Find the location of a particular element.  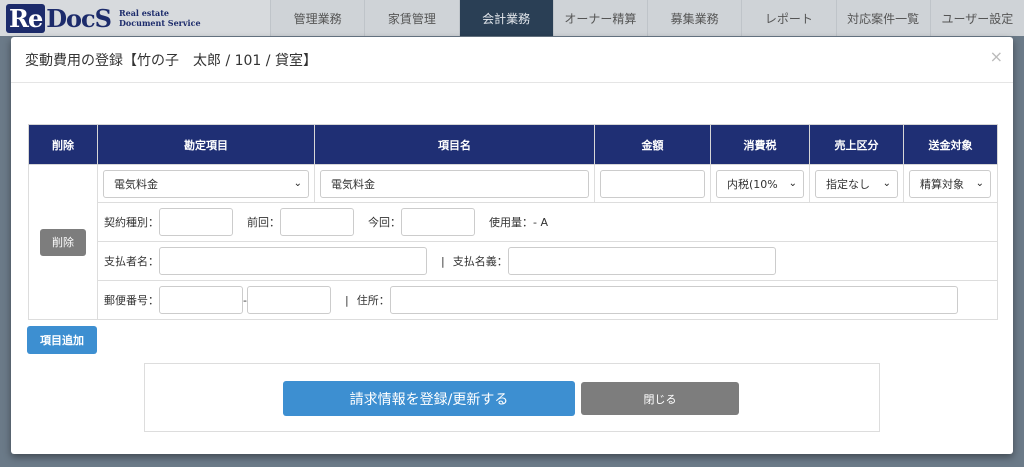

logo-subtitle: Real estate Document Service is located at coordinates (159, 18).